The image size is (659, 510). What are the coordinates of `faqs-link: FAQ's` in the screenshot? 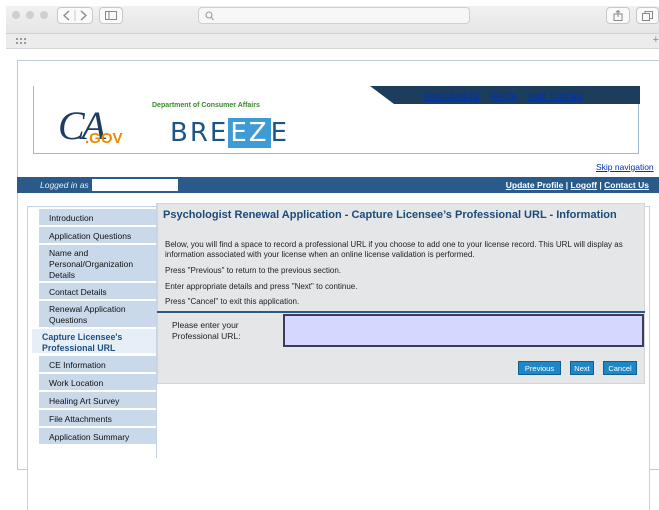 It's located at (504, 96).